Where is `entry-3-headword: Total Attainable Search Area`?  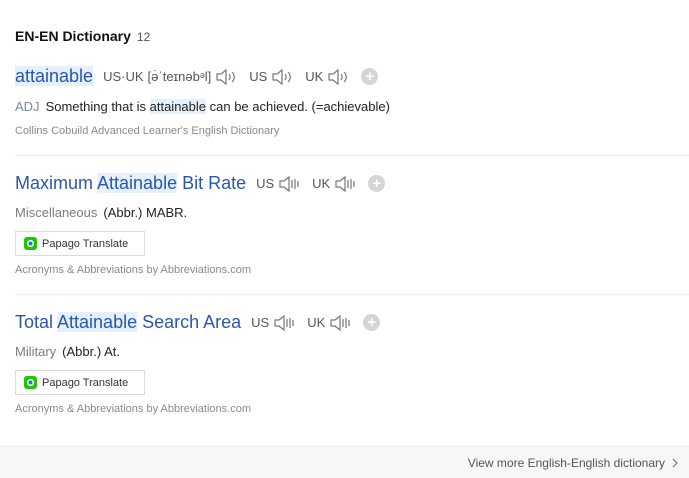
entry-3-headword: Total Attainable Search Area is located at coordinates (128, 322).